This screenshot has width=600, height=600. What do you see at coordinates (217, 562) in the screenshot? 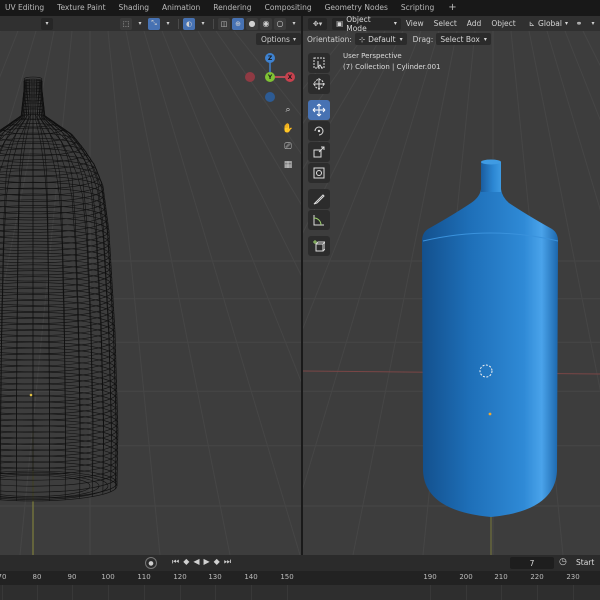
I see `next-keyframe-icon: ◆` at bounding box center [217, 562].